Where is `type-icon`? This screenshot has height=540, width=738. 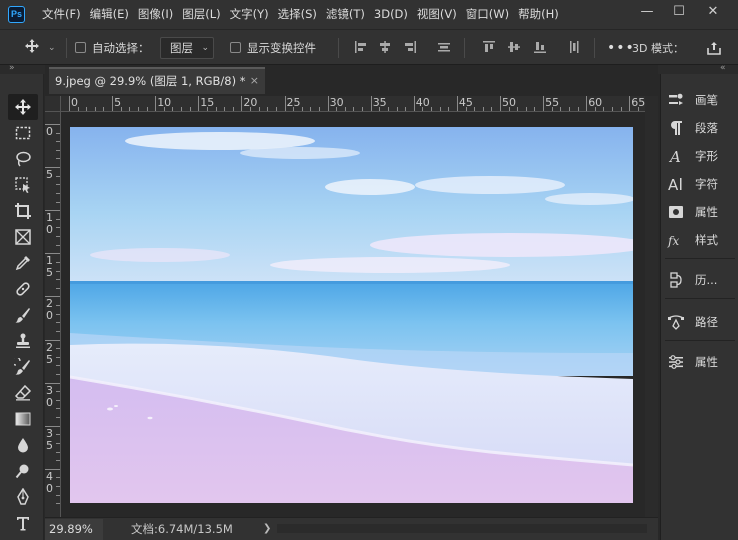 type-icon is located at coordinates (23, 524).